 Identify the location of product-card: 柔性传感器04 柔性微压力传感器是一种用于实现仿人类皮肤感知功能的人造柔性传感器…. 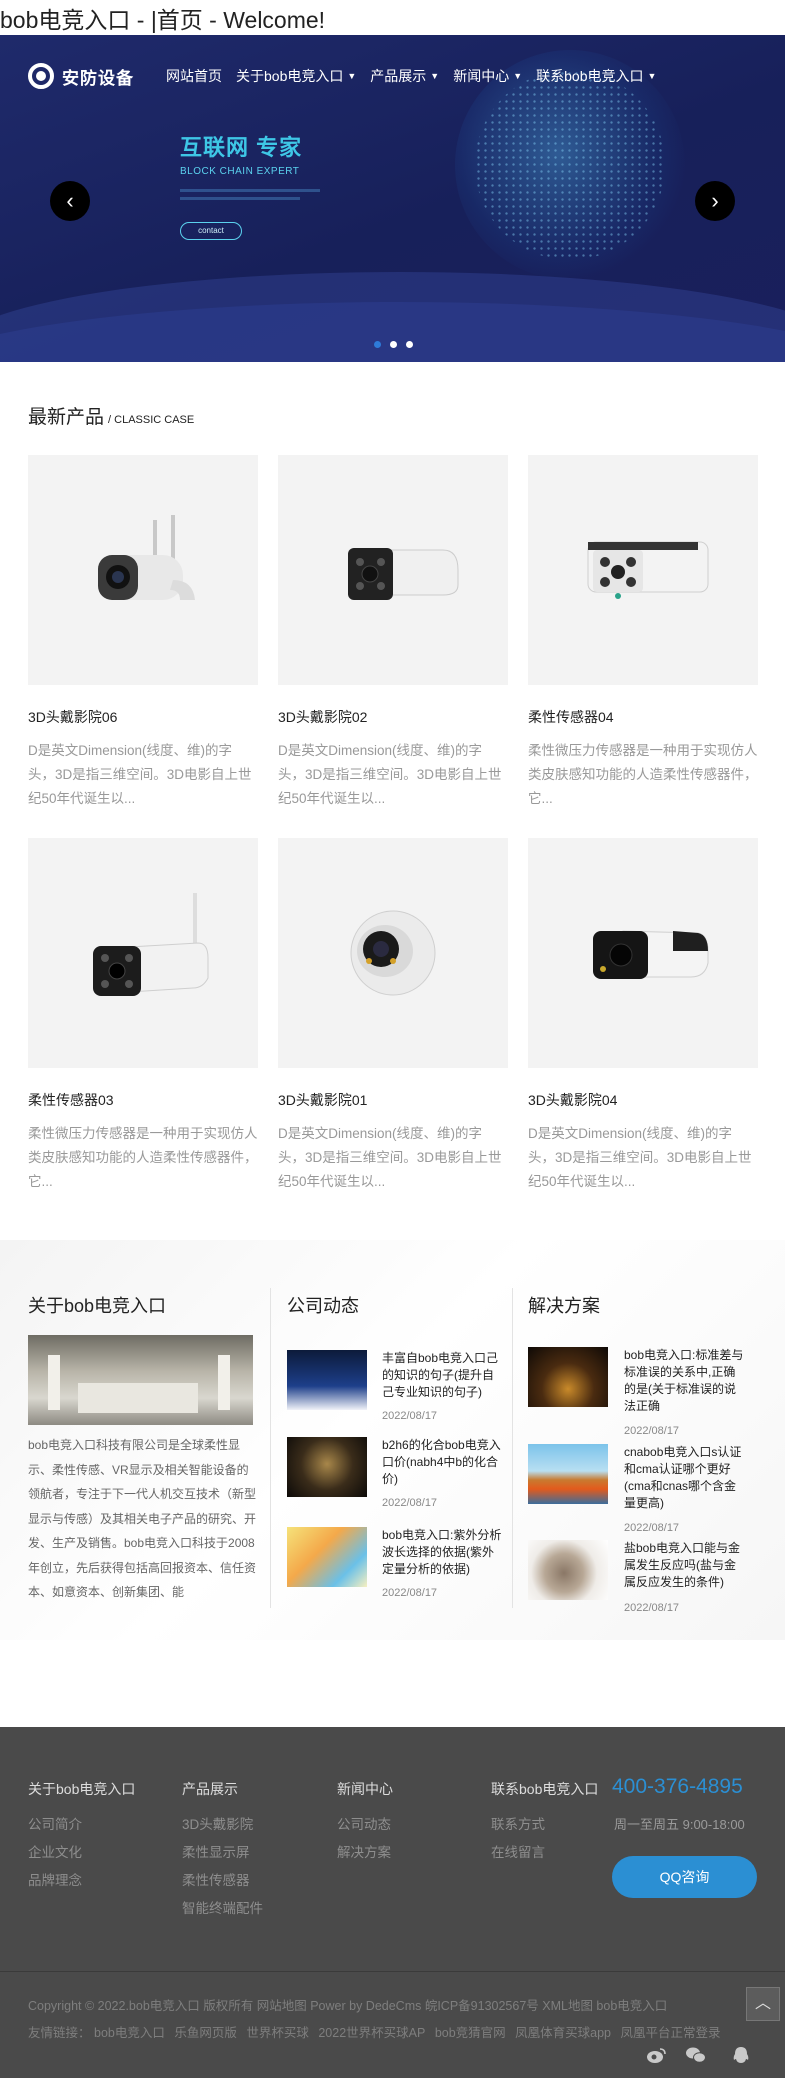
(643, 633).